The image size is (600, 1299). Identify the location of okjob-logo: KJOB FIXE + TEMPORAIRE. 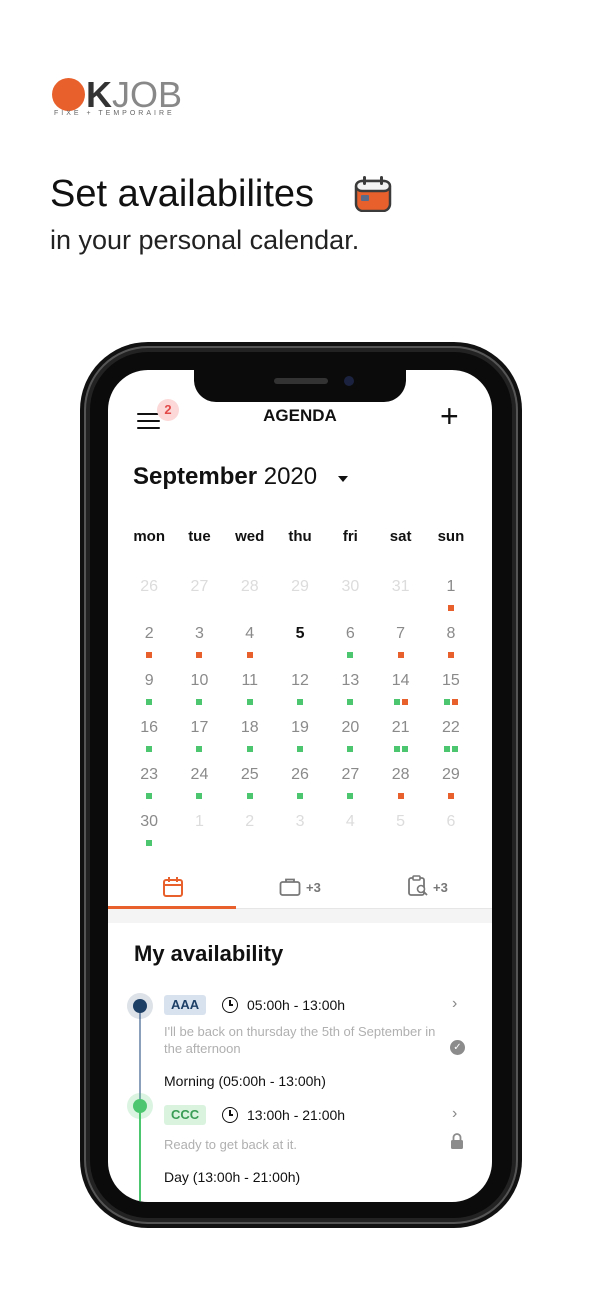
(122, 100).